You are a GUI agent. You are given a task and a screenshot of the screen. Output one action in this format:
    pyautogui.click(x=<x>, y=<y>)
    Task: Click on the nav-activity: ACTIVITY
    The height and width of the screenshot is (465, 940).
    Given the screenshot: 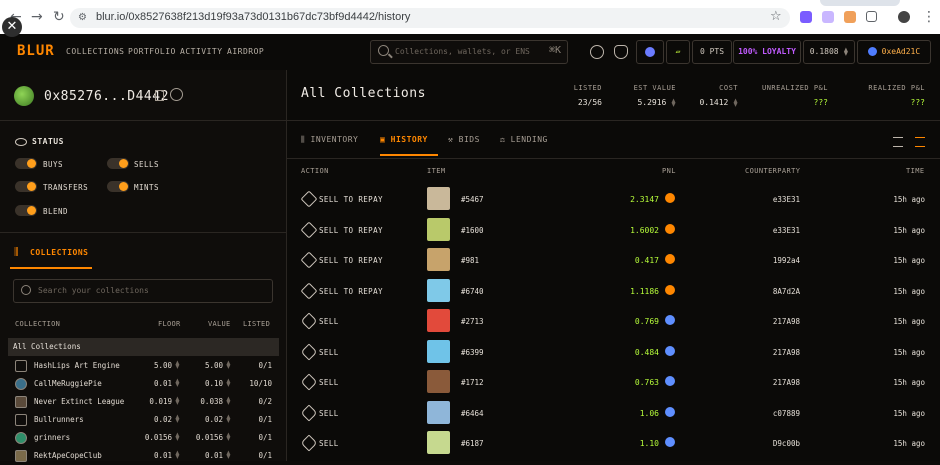 What is the action you would take?
    pyautogui.click(x=201, y=51)
    